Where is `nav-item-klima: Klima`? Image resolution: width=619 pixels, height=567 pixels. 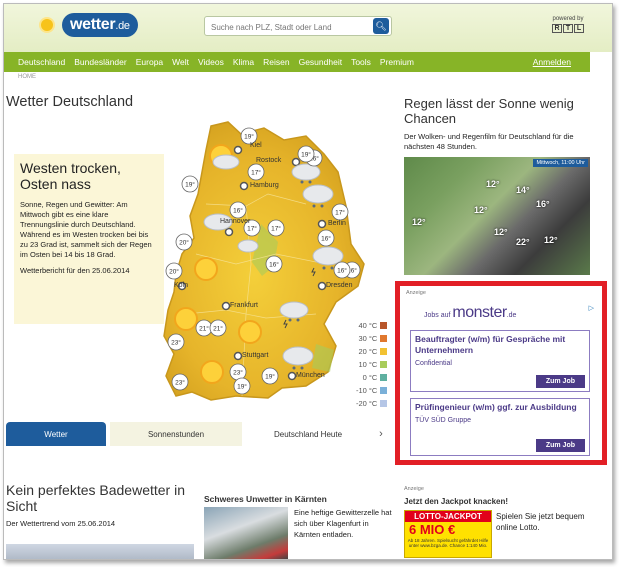
nav-item-klima: Klima is located at coordinates (243, 62).